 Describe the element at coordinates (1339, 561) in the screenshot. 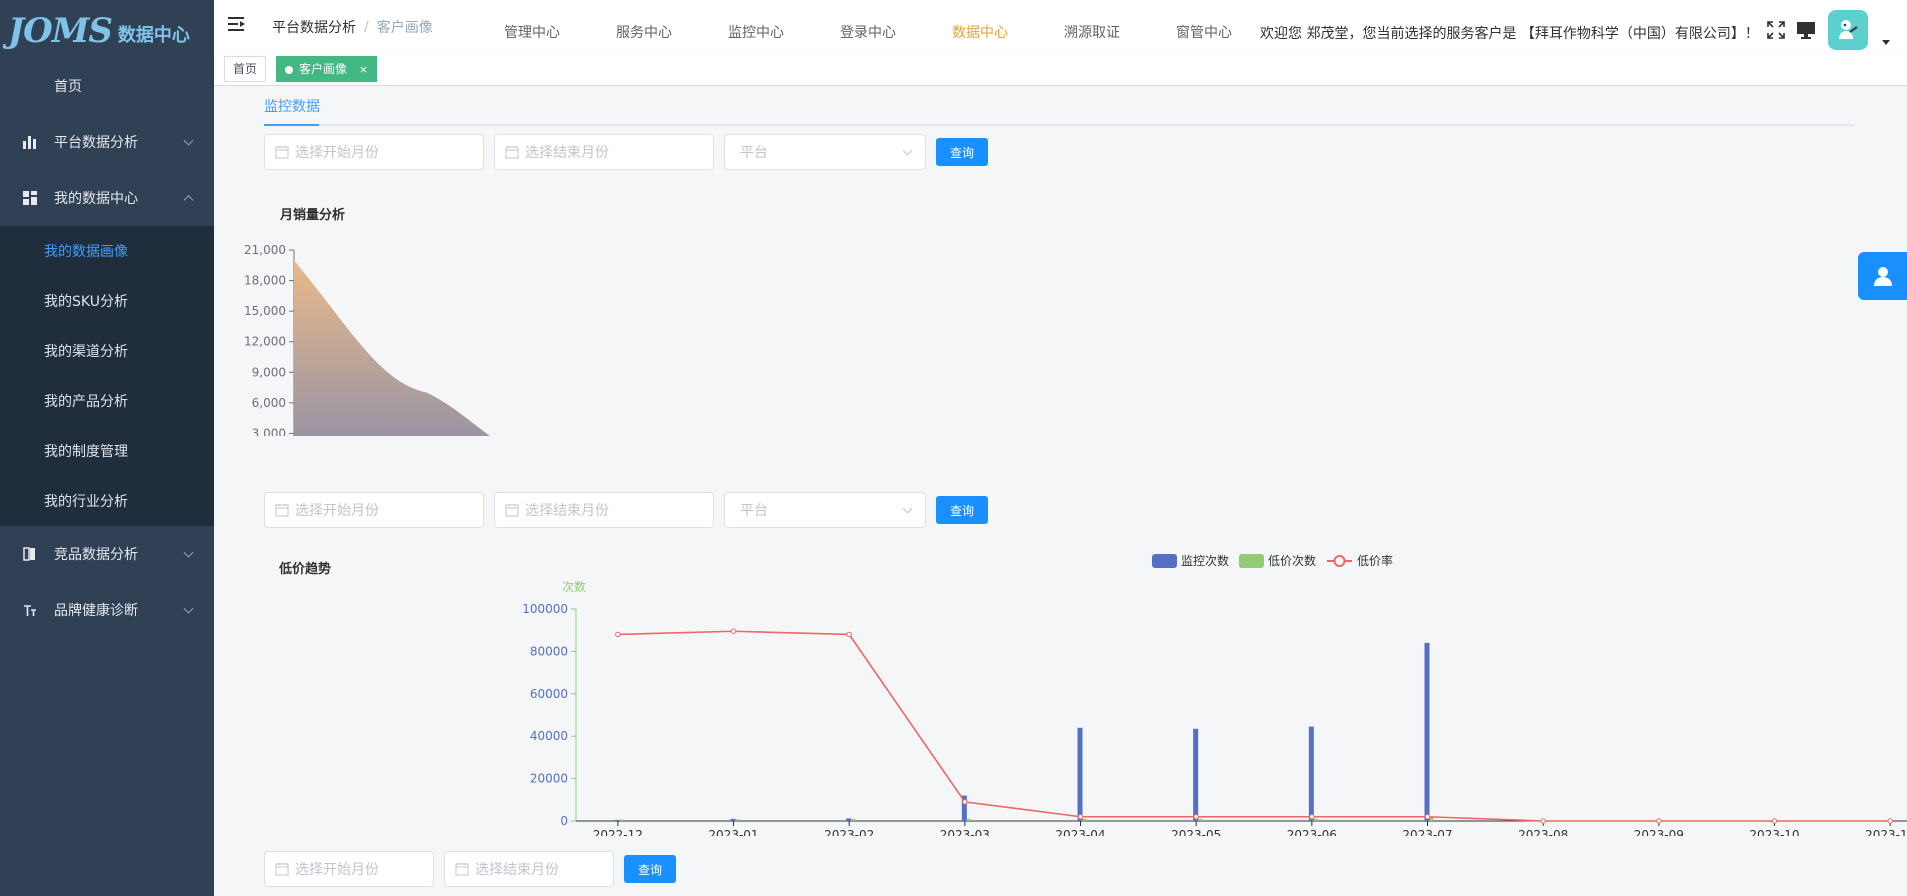

I see `legend-marker-rate` at that location.